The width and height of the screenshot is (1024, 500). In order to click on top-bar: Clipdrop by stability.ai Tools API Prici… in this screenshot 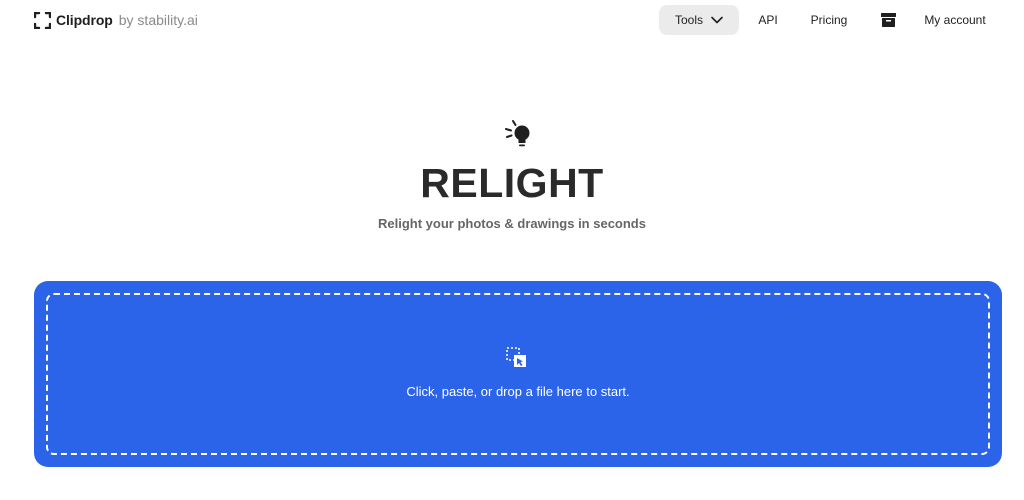, I will do `click(512, 20)`.